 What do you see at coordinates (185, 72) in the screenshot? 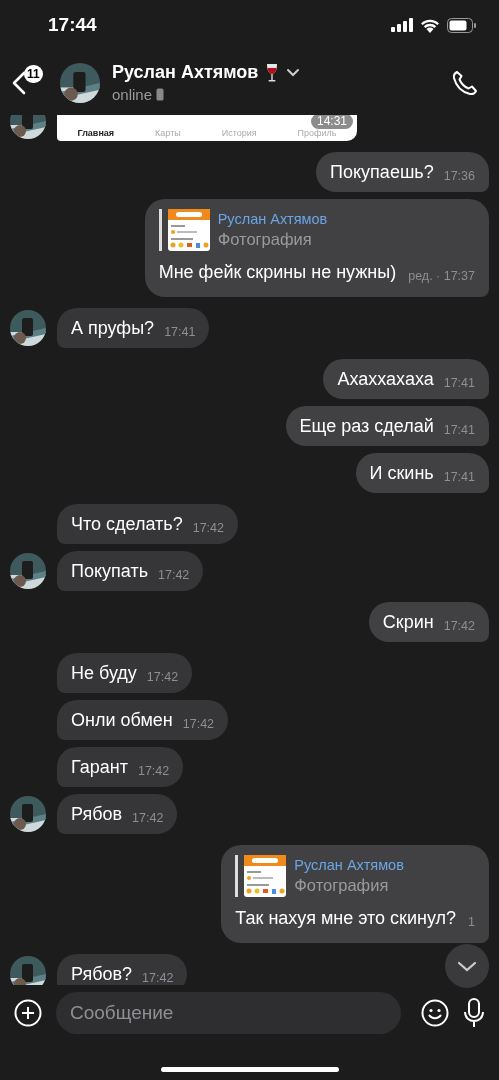
I see `contact-name: Руслан Ахтямов` at bounding box center [185, 72].